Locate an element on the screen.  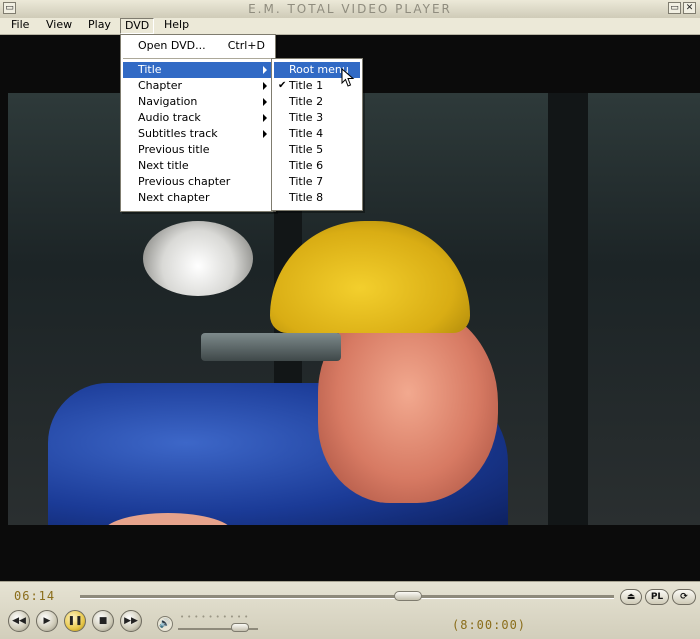
window-title: E.M. TOTAL VIDEO PLAYER is located at coordinates (350, 9).